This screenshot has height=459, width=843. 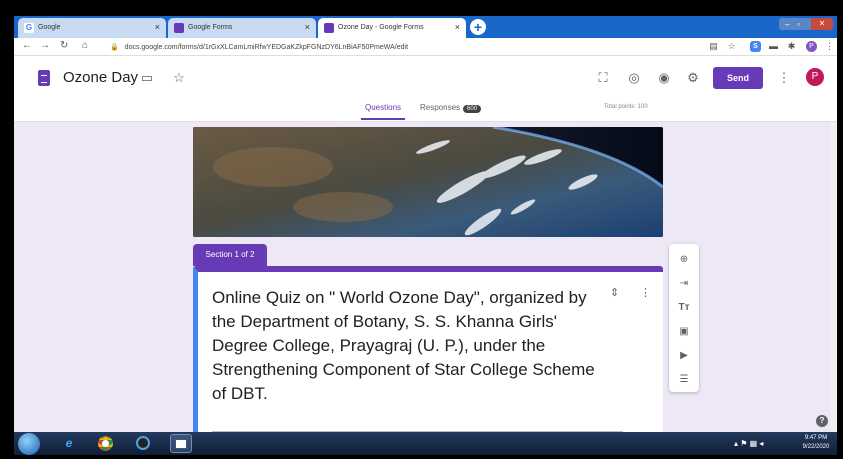 What do you see at coordinates (27, 45) in the screenshot?
I see `back-arrow-icon: ←` at bounding box center [27, 45].